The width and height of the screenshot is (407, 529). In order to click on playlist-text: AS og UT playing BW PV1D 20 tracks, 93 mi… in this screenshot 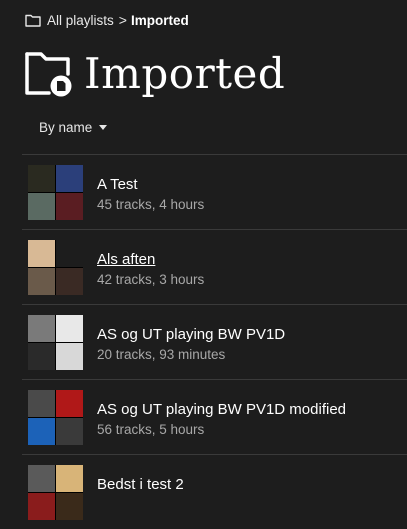, I will do `click(191, 345)`.